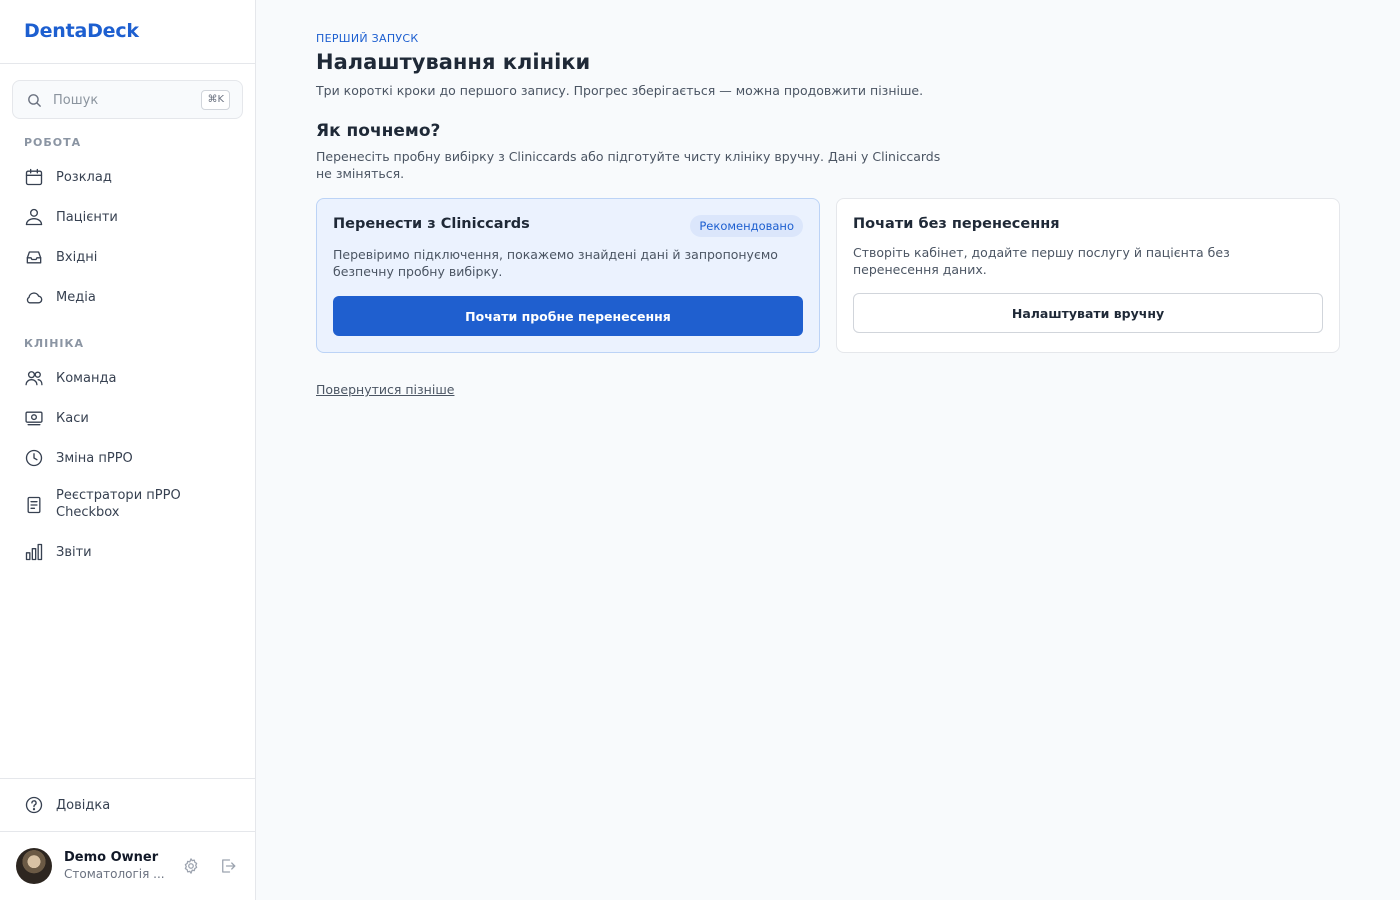  Describe the element at coordinates (87, 217) in the screenshot. I see `sidebar-item-label: Пацієнти` at that location.